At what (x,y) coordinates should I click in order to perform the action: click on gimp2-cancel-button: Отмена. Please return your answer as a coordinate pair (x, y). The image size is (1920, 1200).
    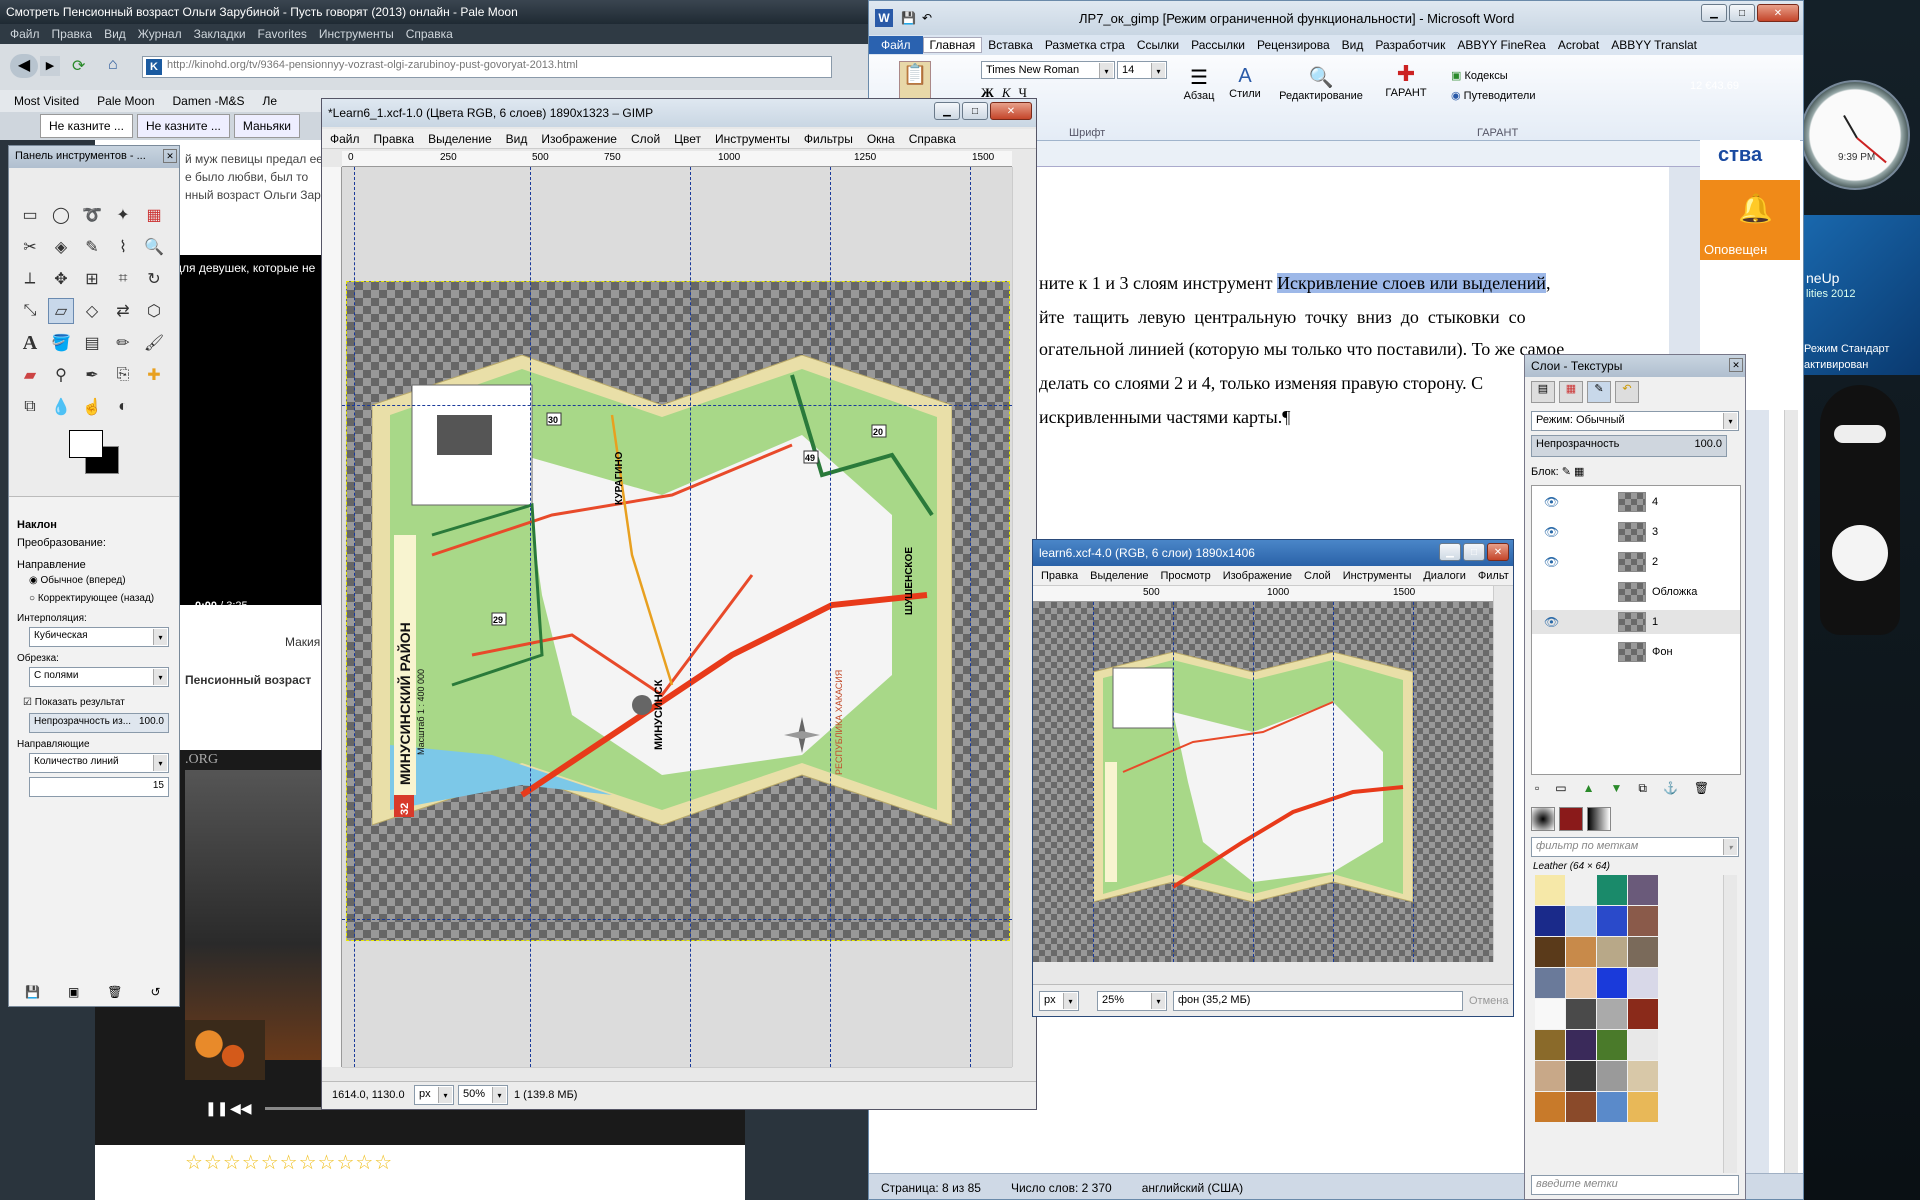
    Looking at the image, I should click on (1488, 1001).